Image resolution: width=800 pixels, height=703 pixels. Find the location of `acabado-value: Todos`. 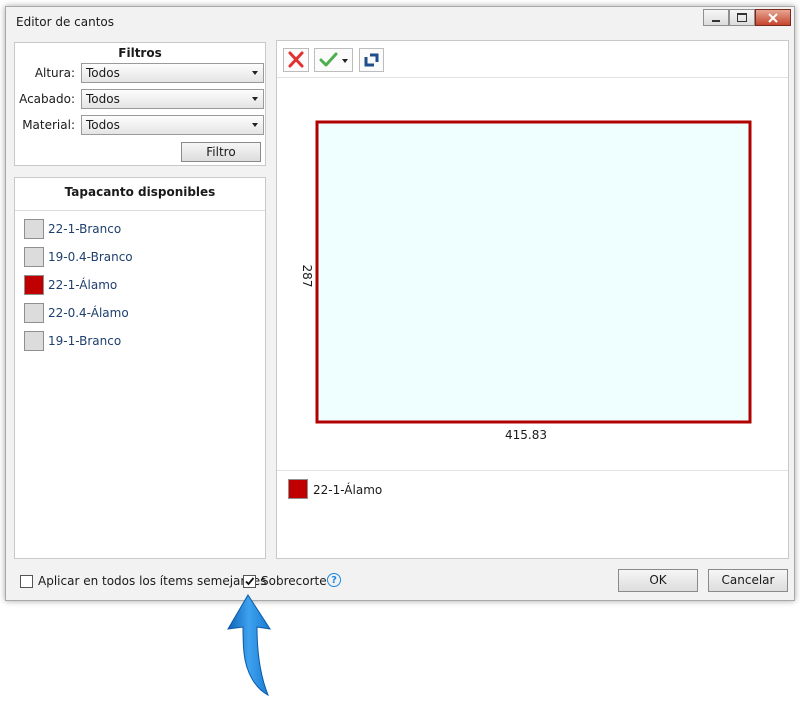

acabado-value: Todos is located at coordinates (103, 99).